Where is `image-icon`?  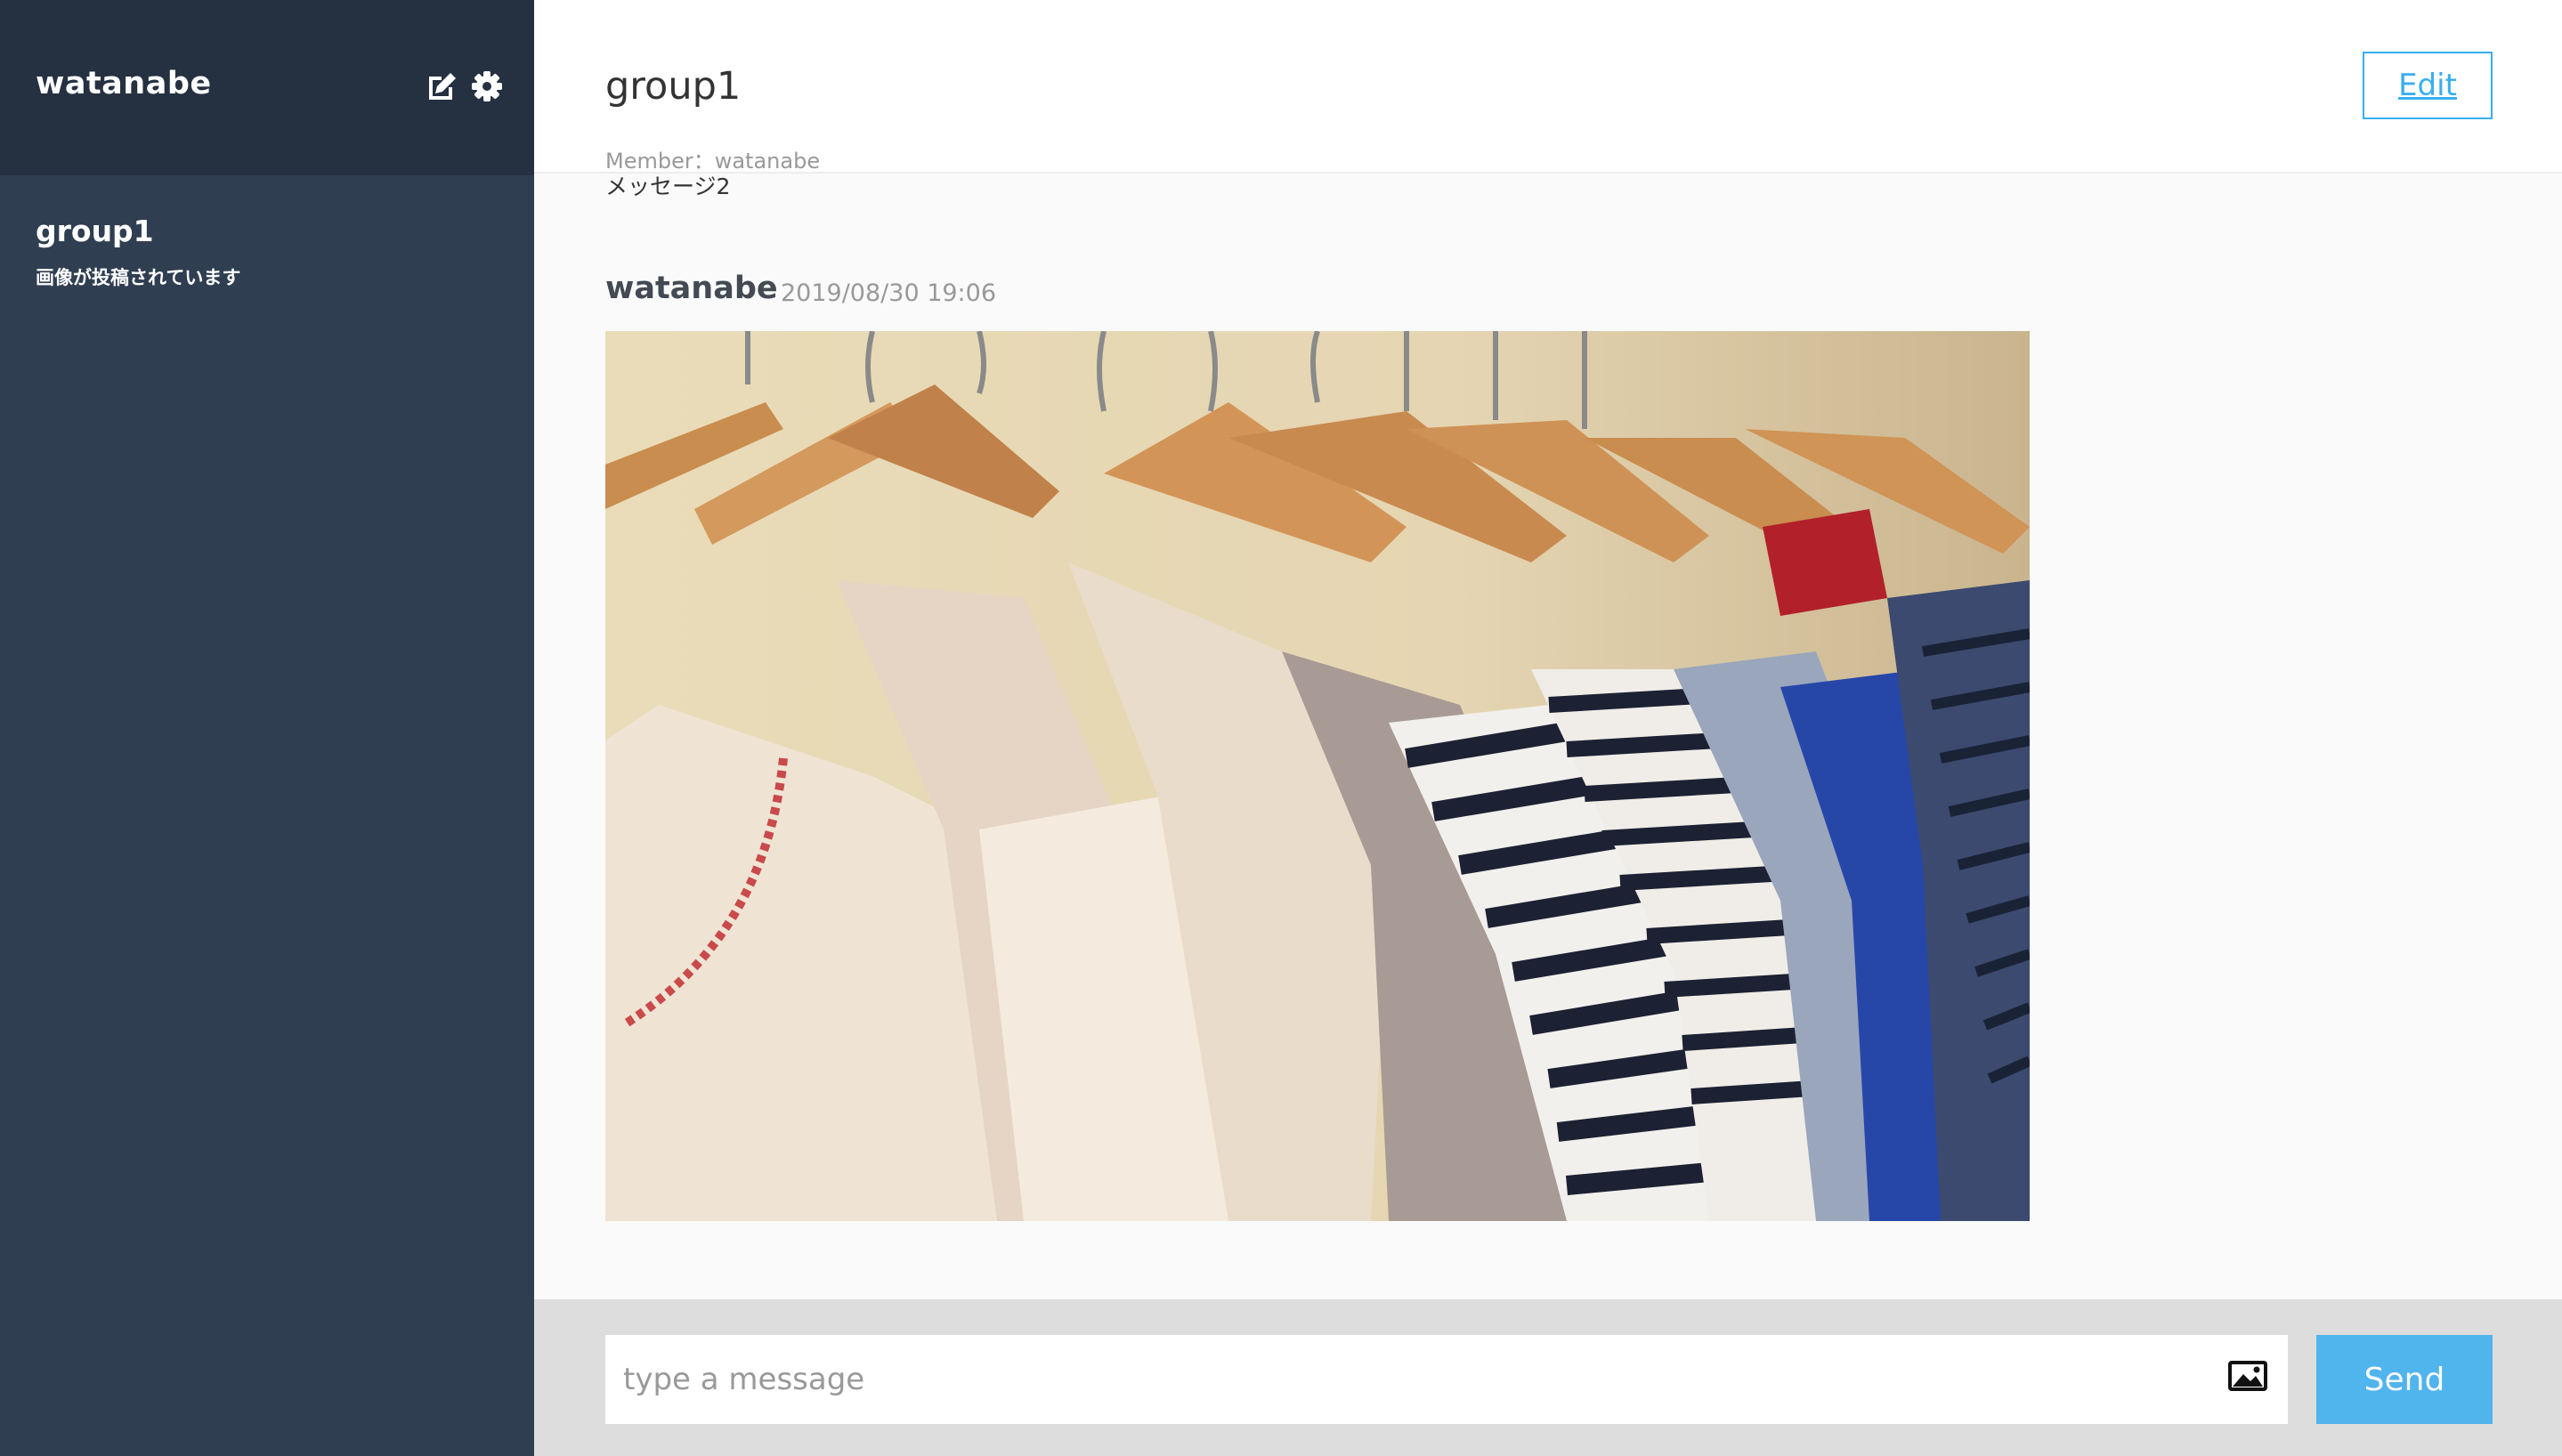 image-icon is located at coordinates (2247, 1376).